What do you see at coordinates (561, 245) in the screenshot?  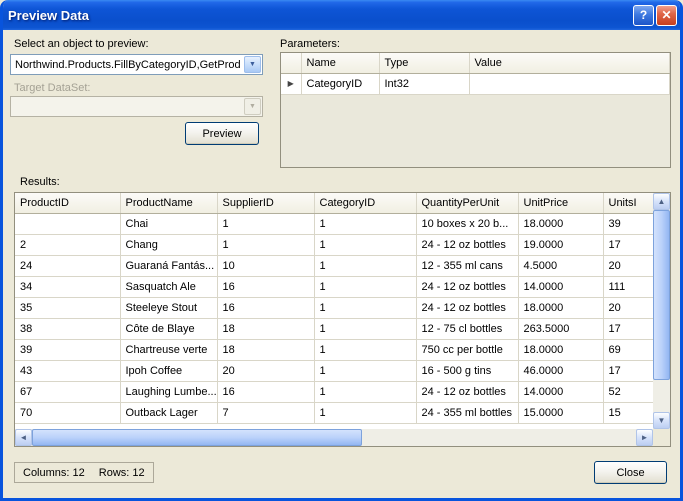 I see `result-cell: 19.0000` at bounding box center [561, 245].